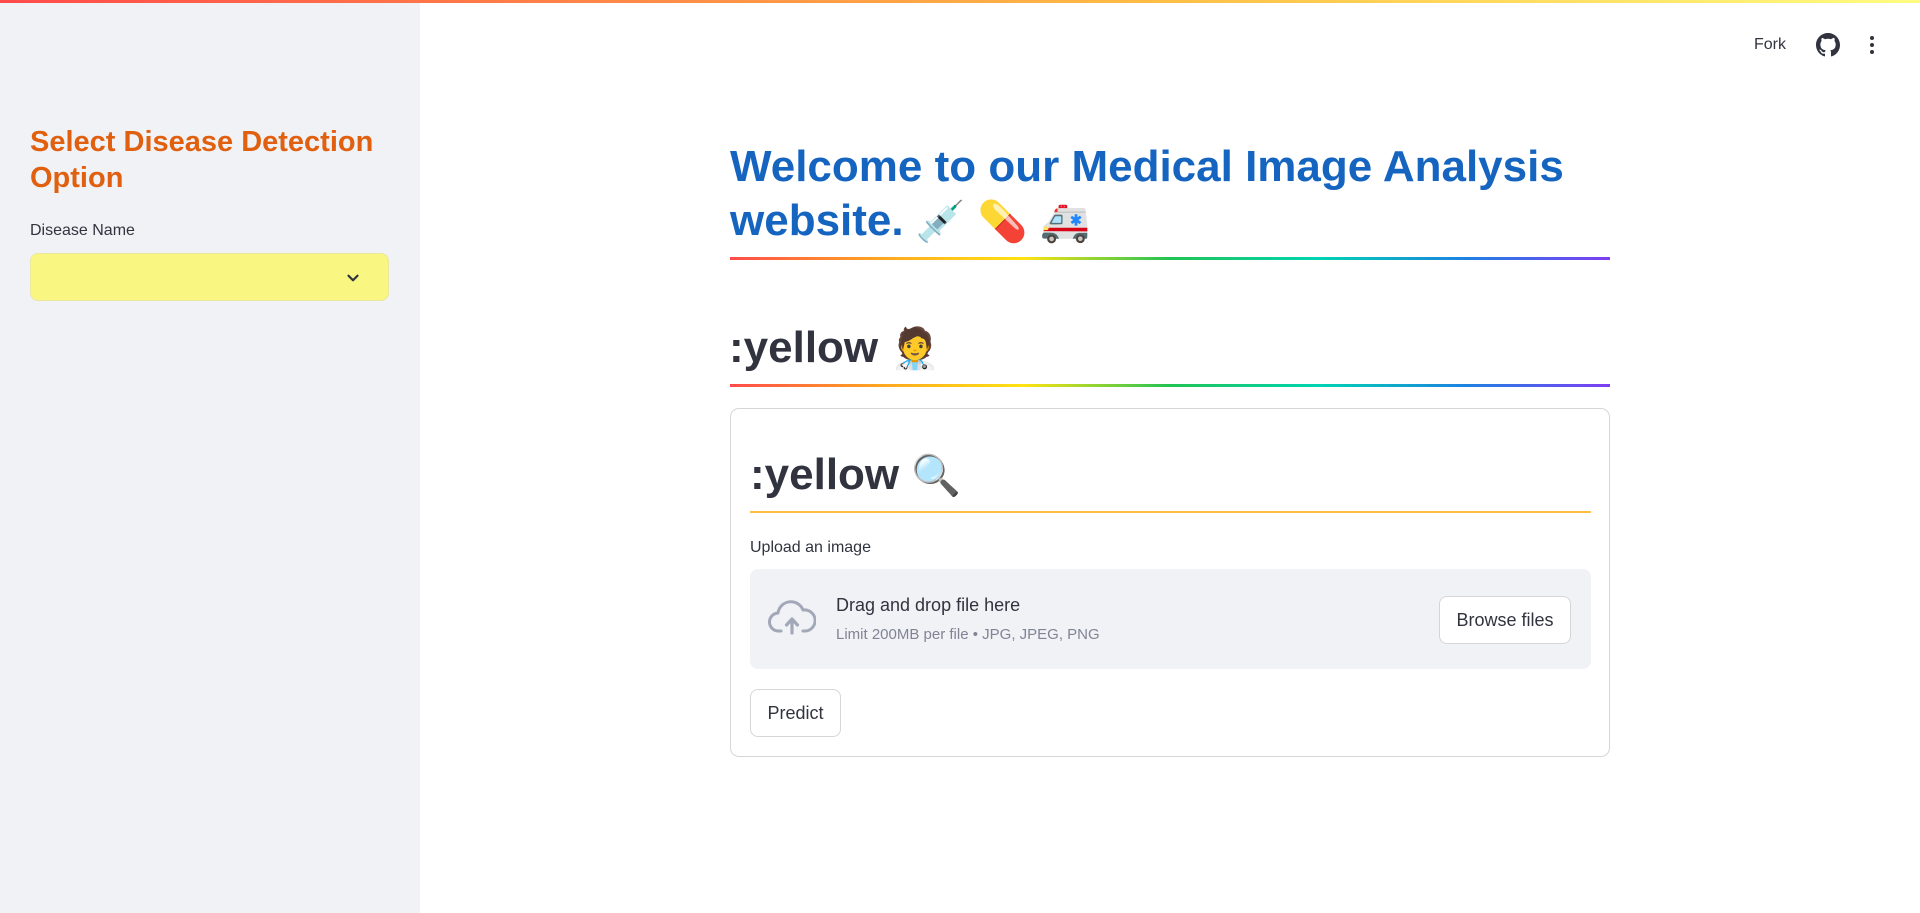 This screenshot has height=913, width=1920. I want to click on form-header-text: :yellow, so click(825, 474).